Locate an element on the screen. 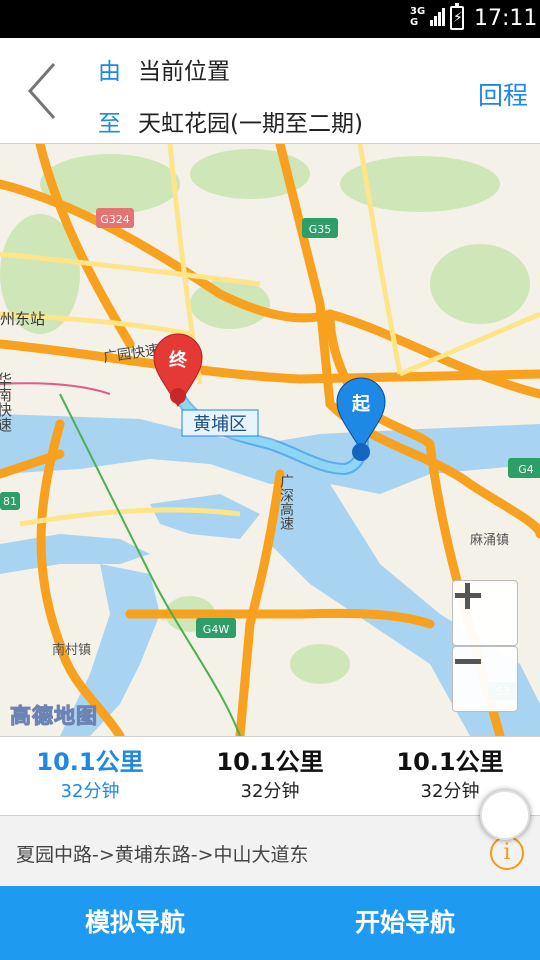 The height and width of the screenshot is (960, 540). road-summary: 夏园中路->黄埔东路->中山大道东 i is located at coordinates (270, 851).